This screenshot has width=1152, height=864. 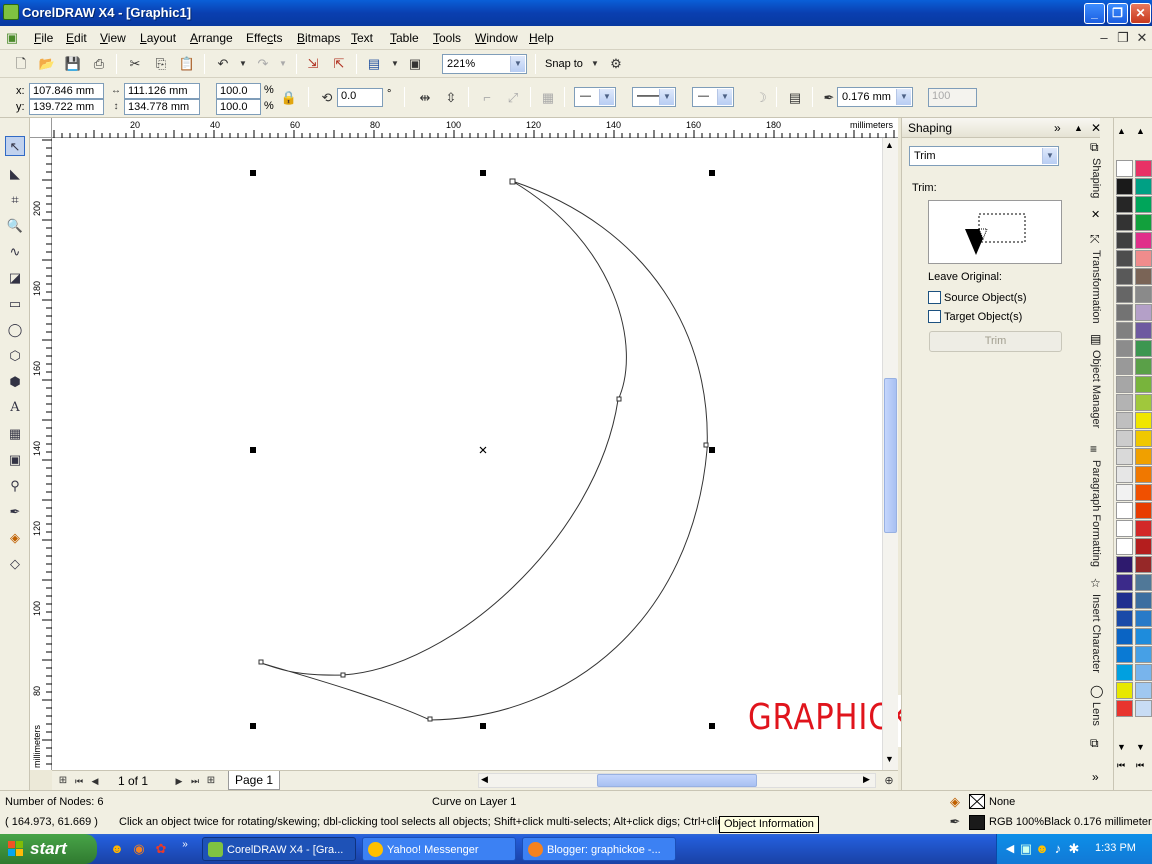 What do you see at coordinates (66, 91) in the screenshot?
I see `x-position-input: 107.846 mm` at bounding box center [66, 91].